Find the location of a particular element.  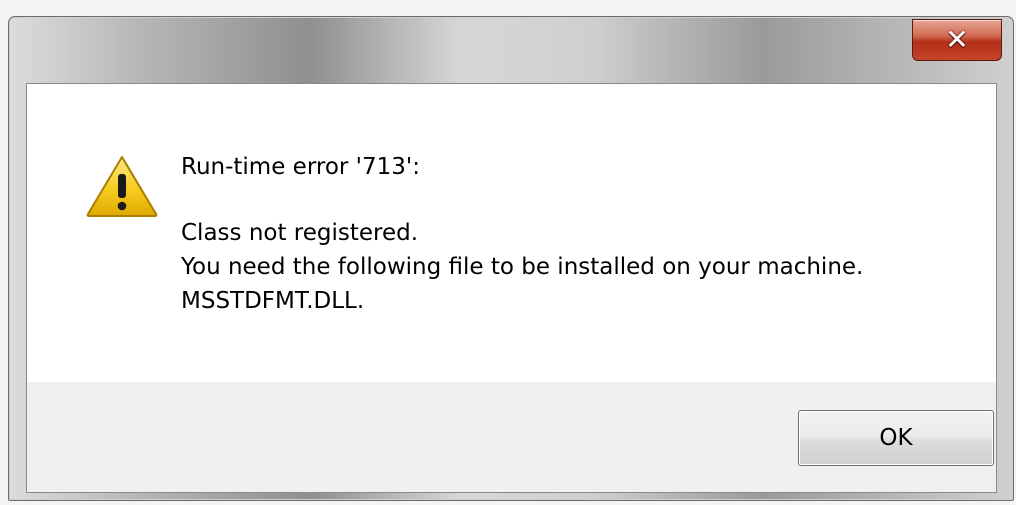

close-button: ✕ is located at coordinates (957, 40).